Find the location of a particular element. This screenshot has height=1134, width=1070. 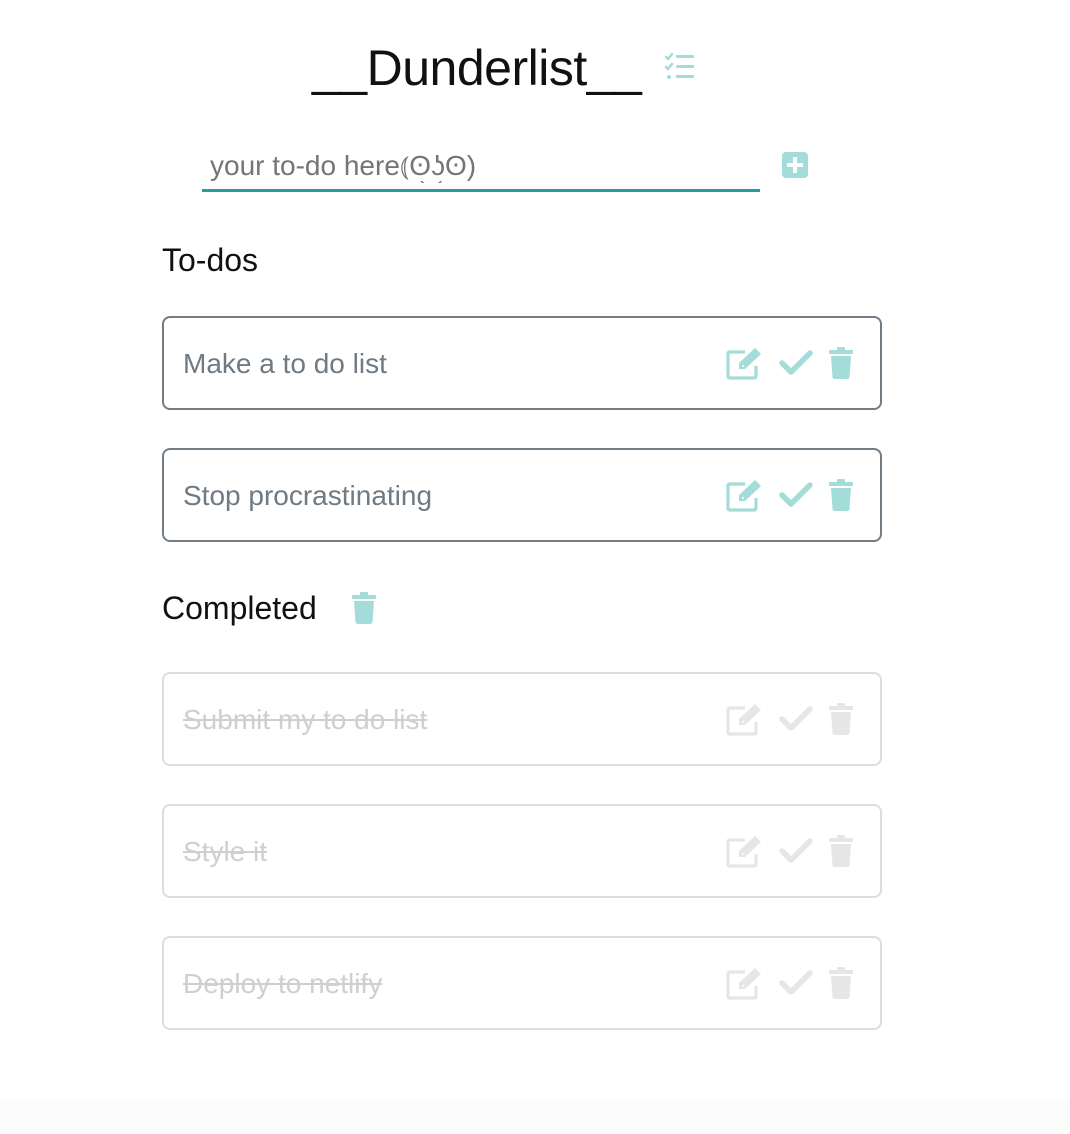

todo-text: Make a to do list is located at coordinates (285, 363).